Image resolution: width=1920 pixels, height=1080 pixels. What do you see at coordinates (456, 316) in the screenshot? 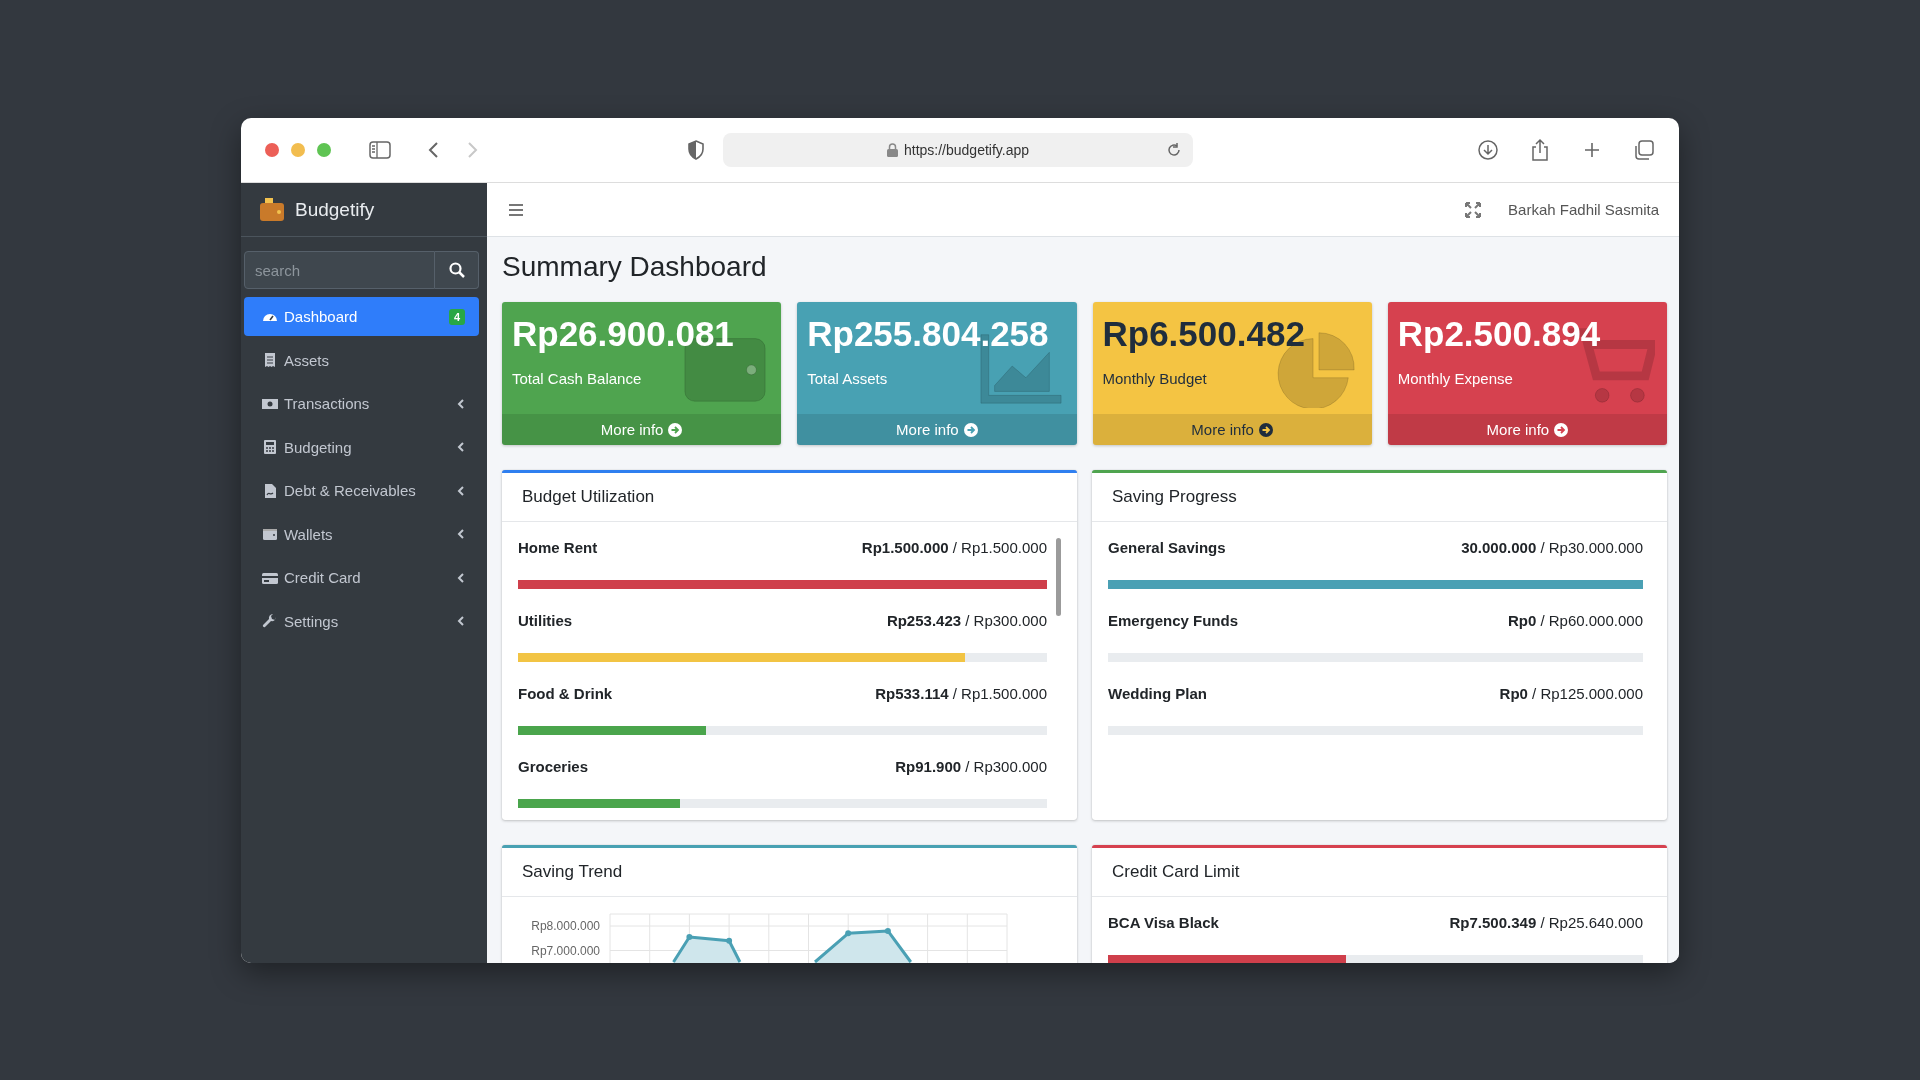
I see `count-badge: 4` at bounding box center [456, 316].